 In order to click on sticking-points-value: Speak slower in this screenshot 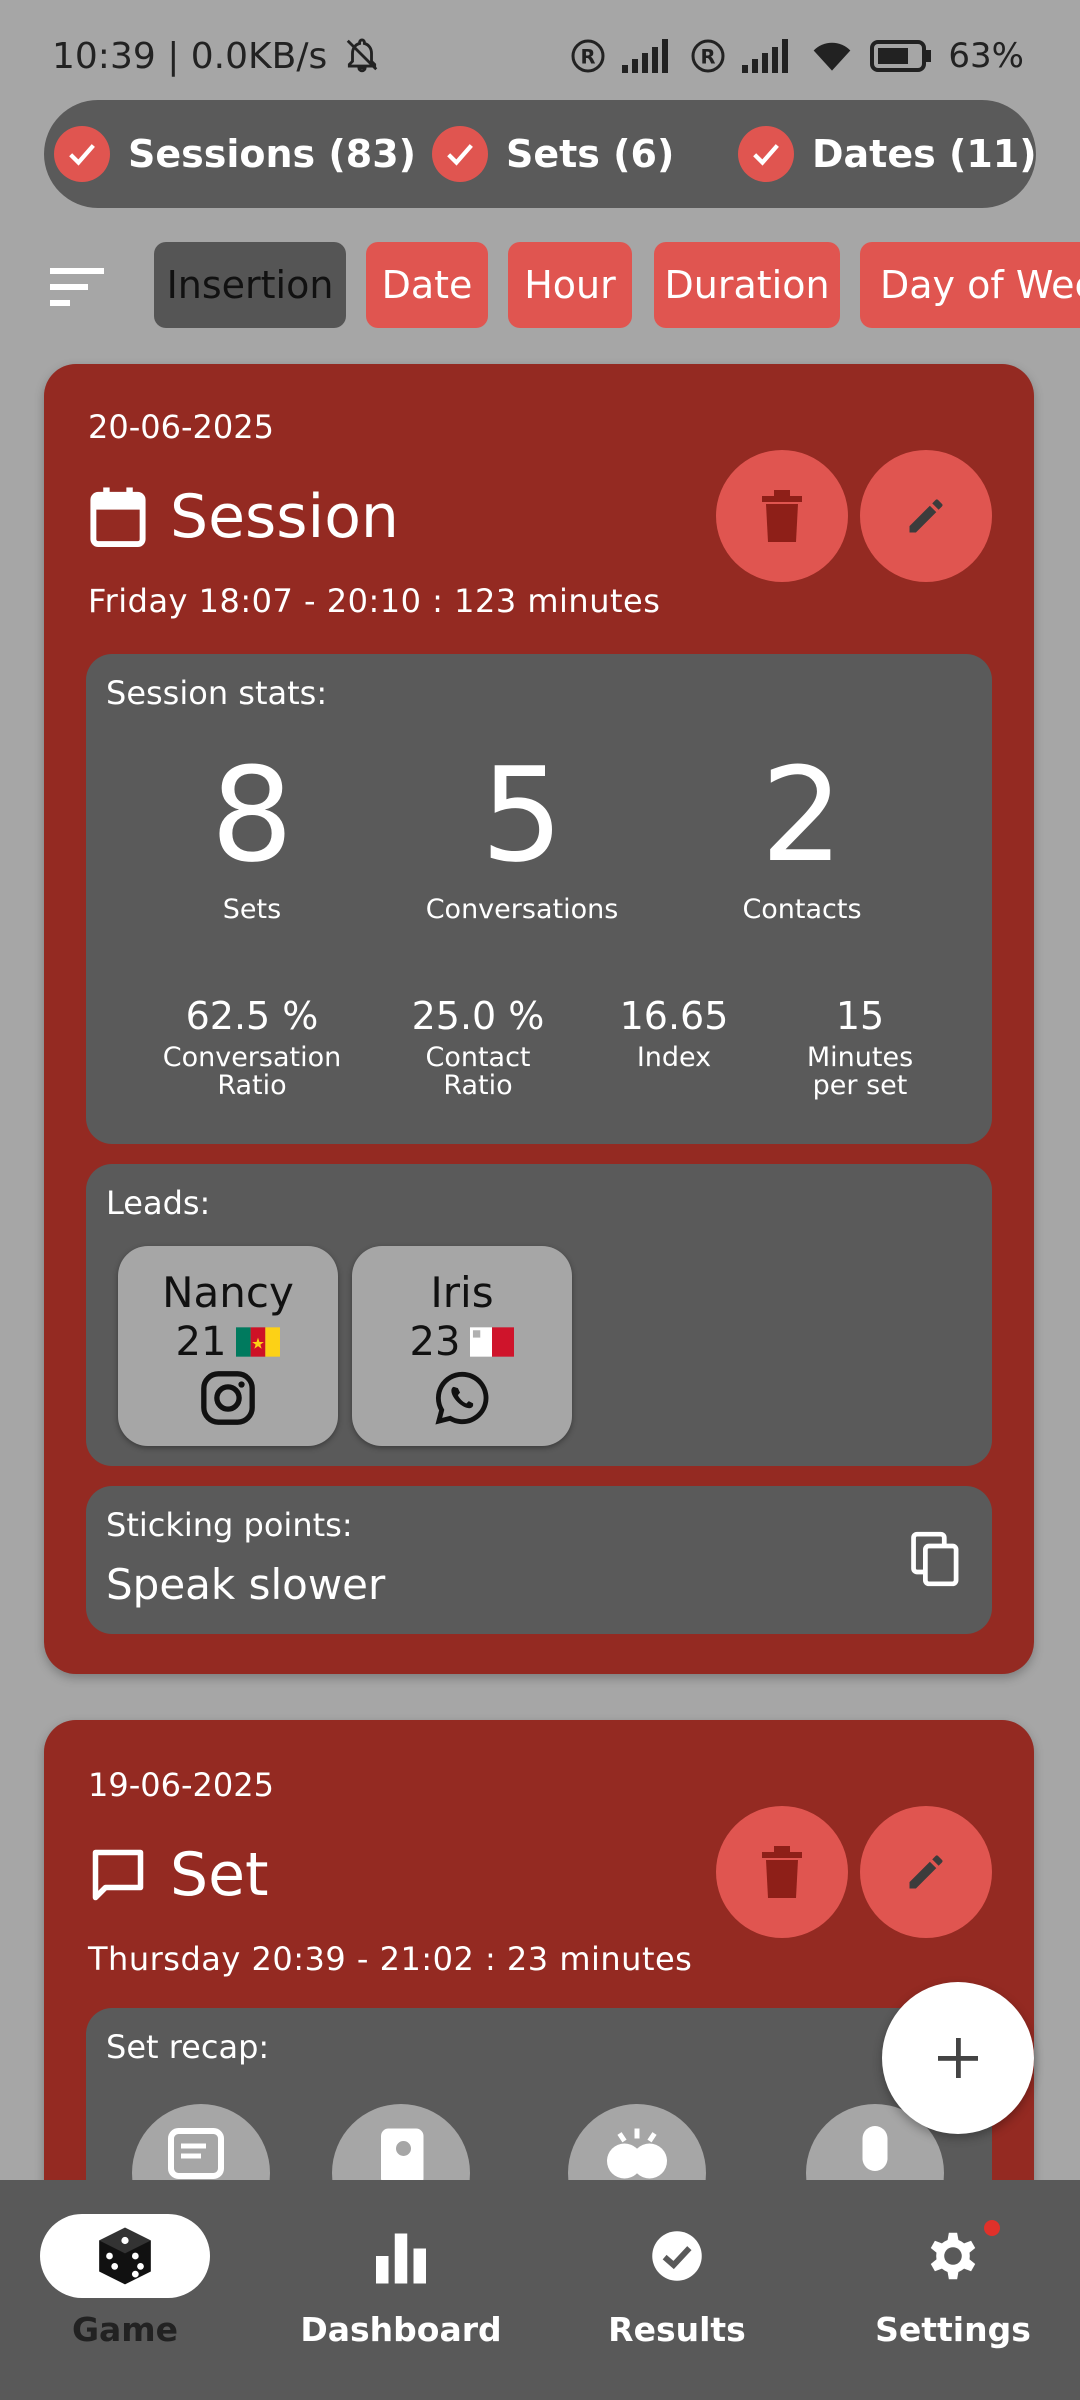, I will do `click(246, 1584)`.